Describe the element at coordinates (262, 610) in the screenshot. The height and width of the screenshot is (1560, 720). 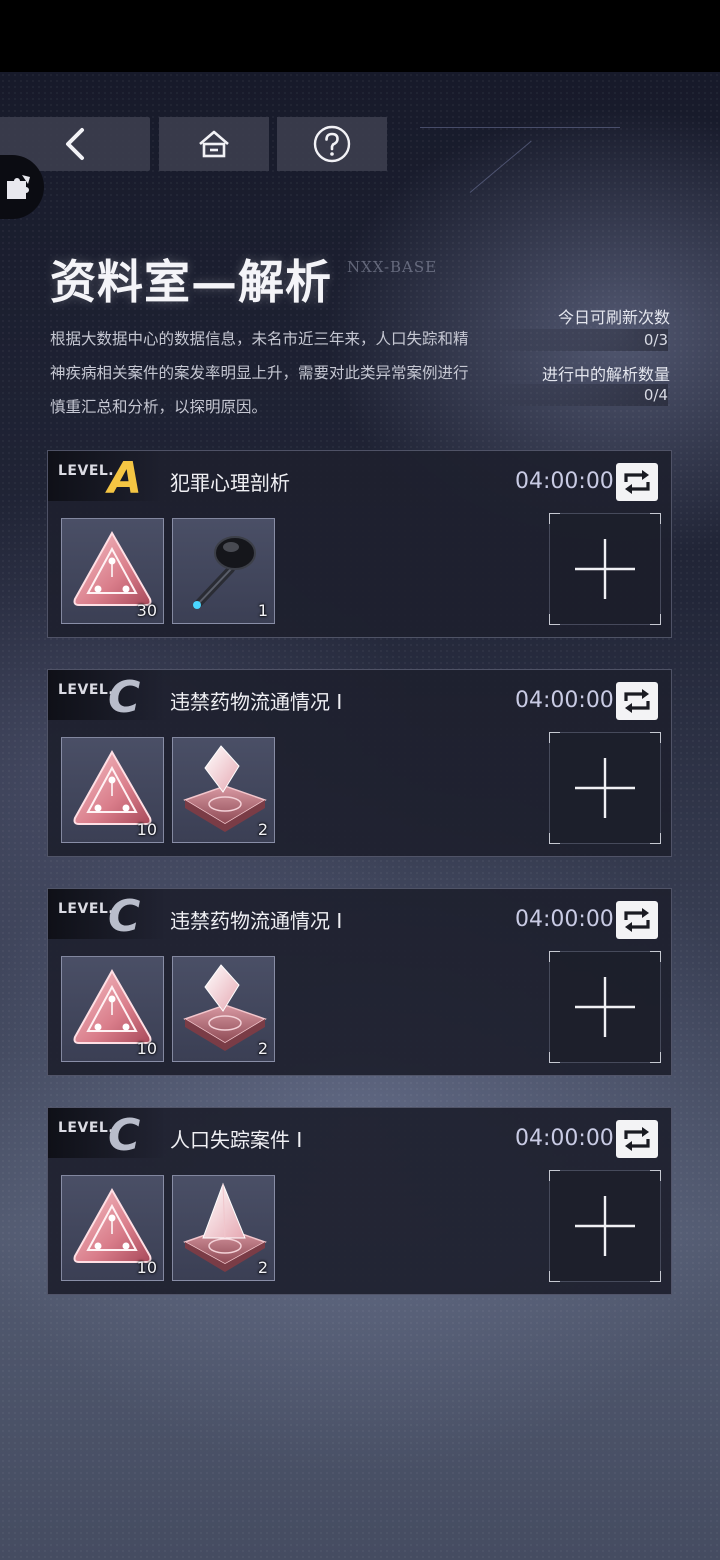
I see `material-count: 1` at that location.